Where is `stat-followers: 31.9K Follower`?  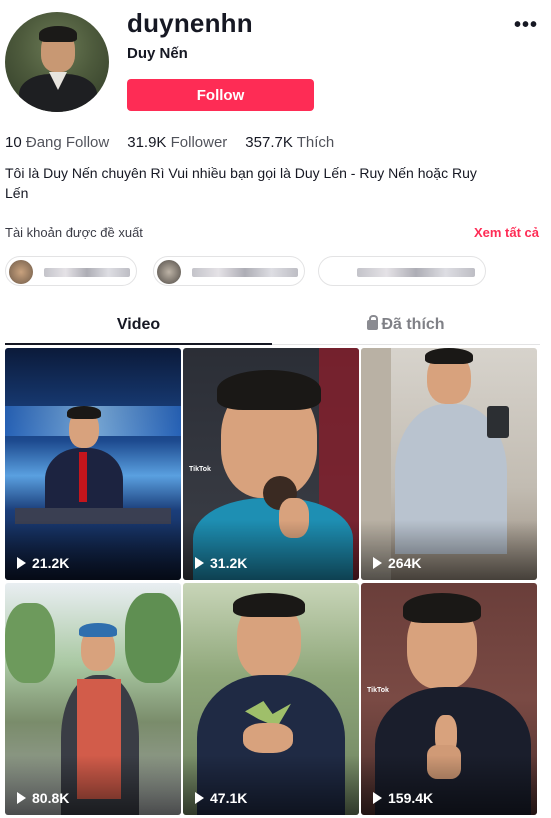
stat-followers: 31.9K Follower is located at coordinates (177, 142).